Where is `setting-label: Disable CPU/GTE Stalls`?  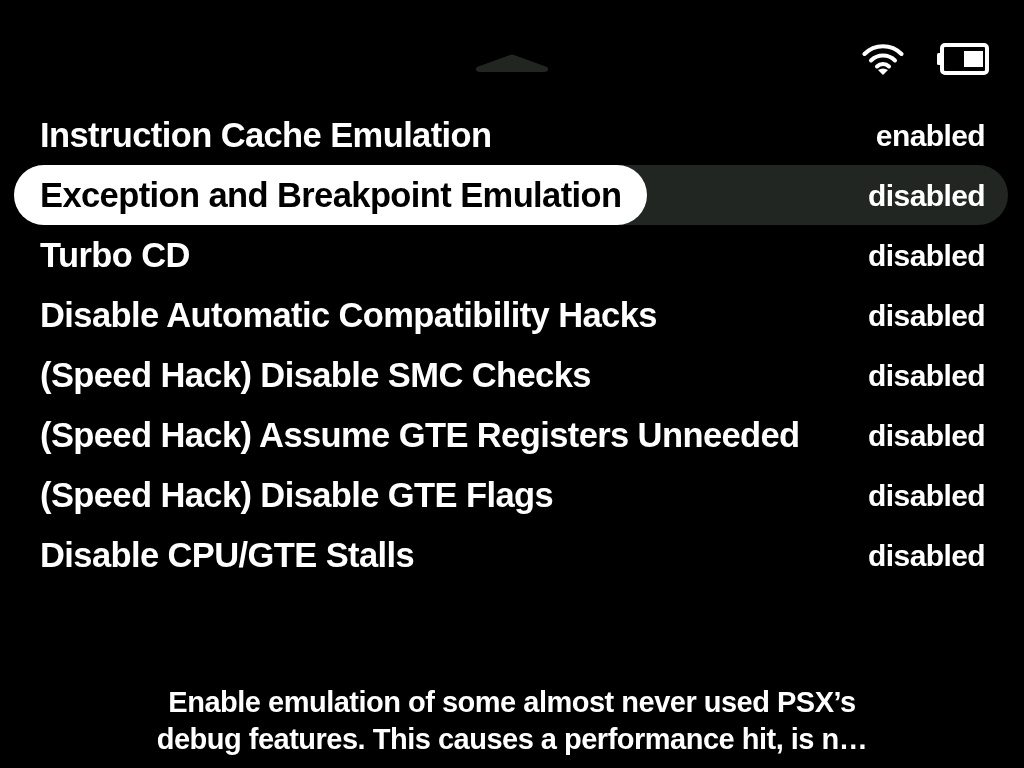 setting-label: Disable CPU/GTE Stalls is located at coordinates (227, 555).